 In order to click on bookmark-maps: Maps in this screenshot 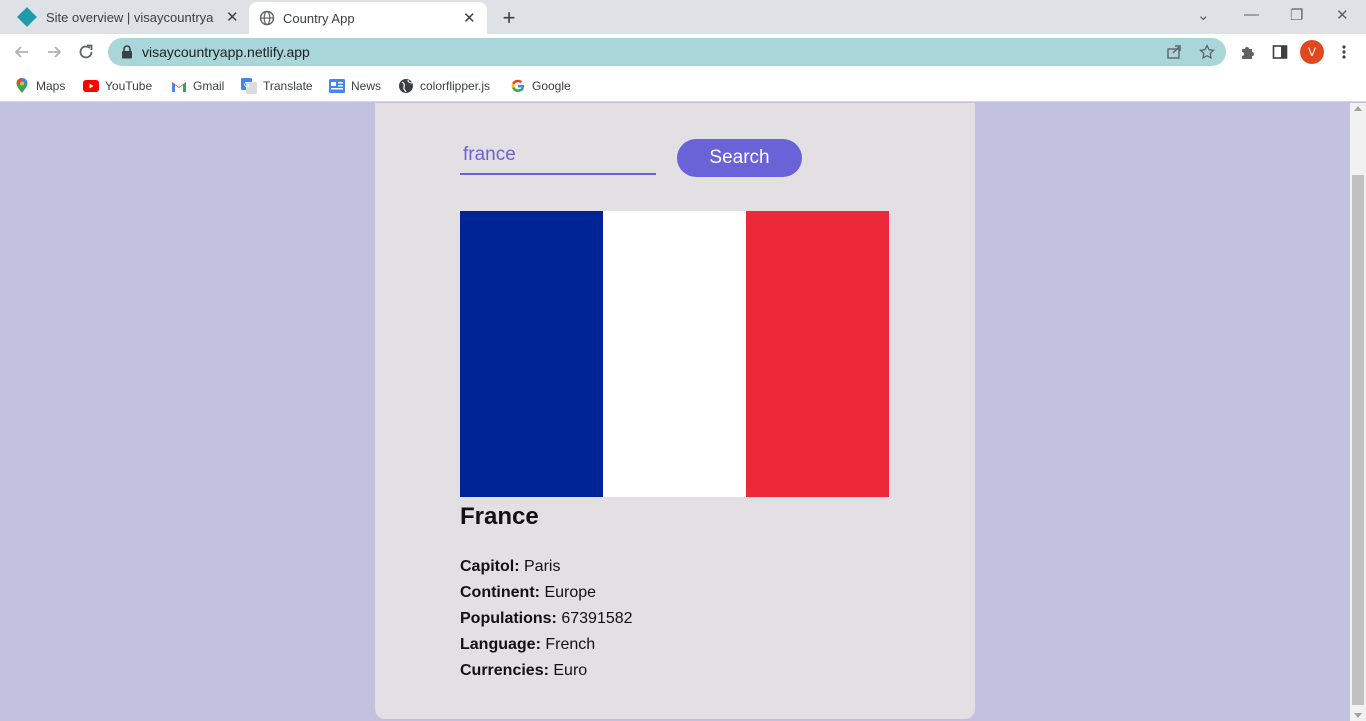, I will do `click(39, 86)`.